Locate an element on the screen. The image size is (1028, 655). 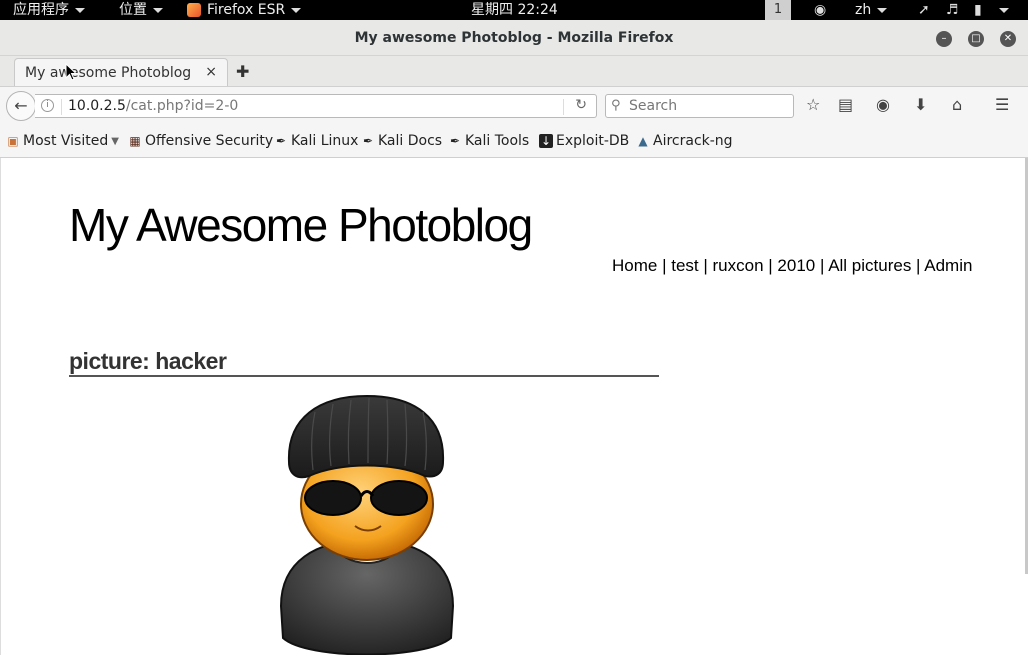
applications-menu: 应用程序 is located at coordinates (49, 10).